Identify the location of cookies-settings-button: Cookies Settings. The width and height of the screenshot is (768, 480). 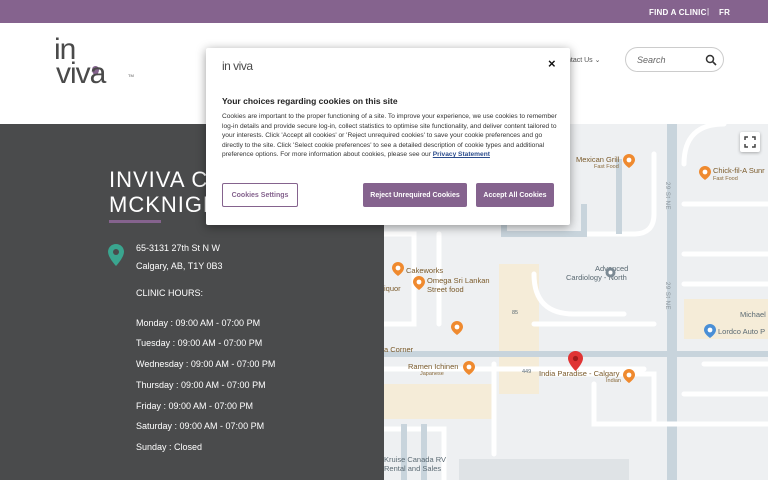
(260, 195).